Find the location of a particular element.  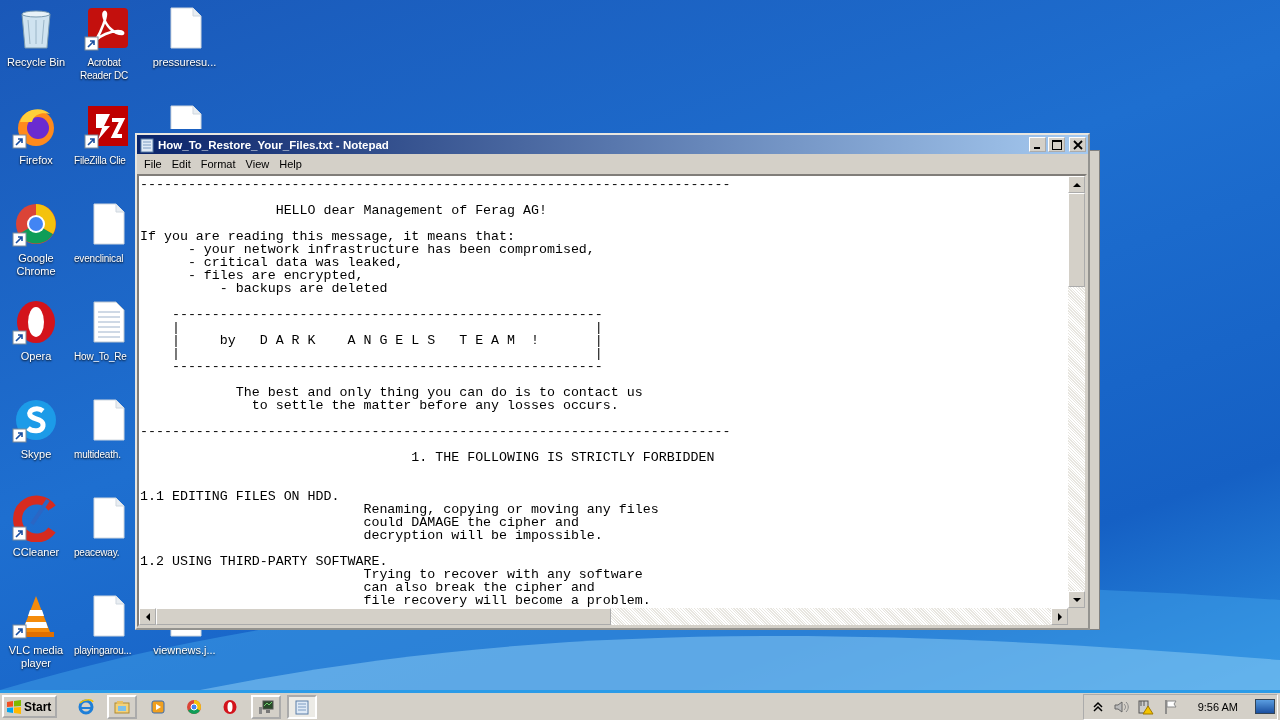

close-button is located at coordinates (1077, 144).